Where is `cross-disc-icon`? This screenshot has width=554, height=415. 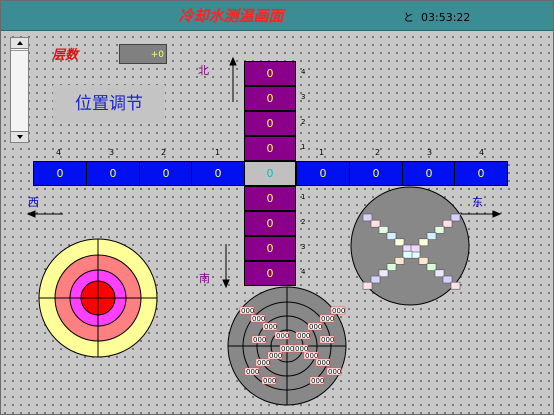 cross-disc-icon is located at coordinates (410, 246).